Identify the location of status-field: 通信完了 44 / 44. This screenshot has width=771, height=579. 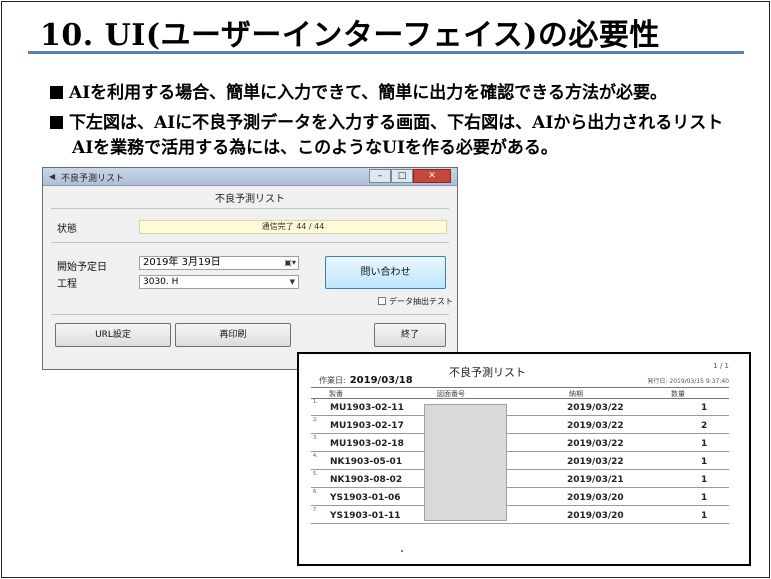
(293, 227).